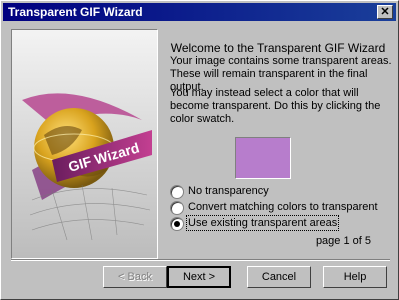  I want to click on next-button: Next >, so click(199, 277).